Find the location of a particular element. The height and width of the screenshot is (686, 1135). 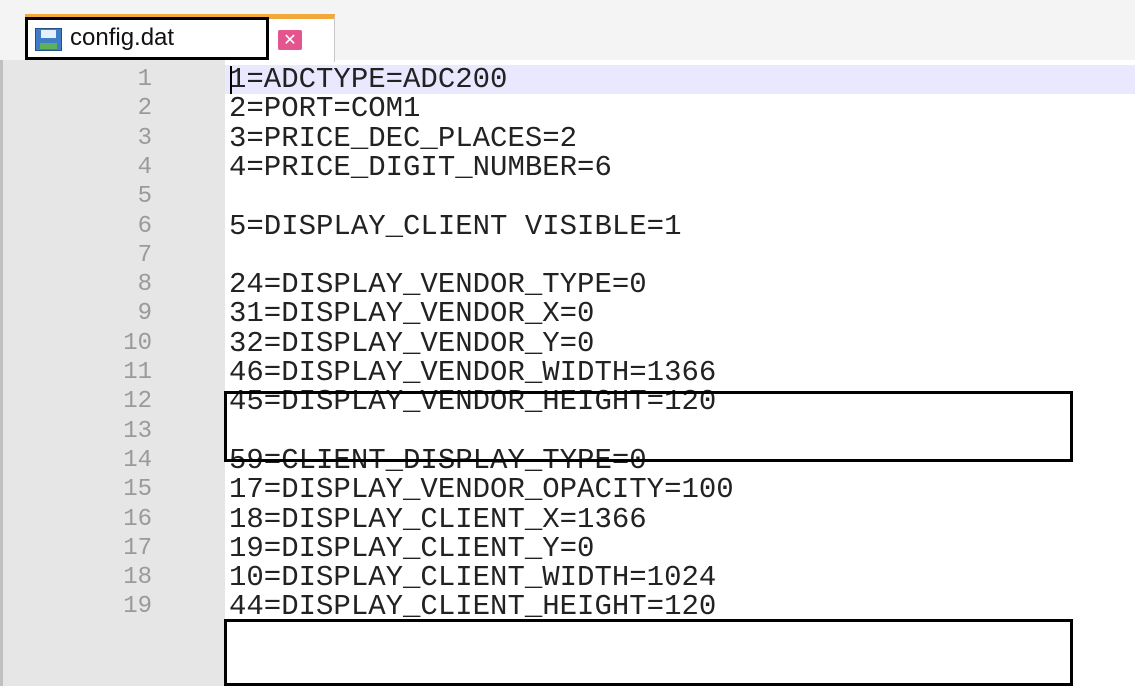

editor-line: 15 17=DISPLAY_VENDOR_OPACITY=100 is located at coordinates (567, 489).